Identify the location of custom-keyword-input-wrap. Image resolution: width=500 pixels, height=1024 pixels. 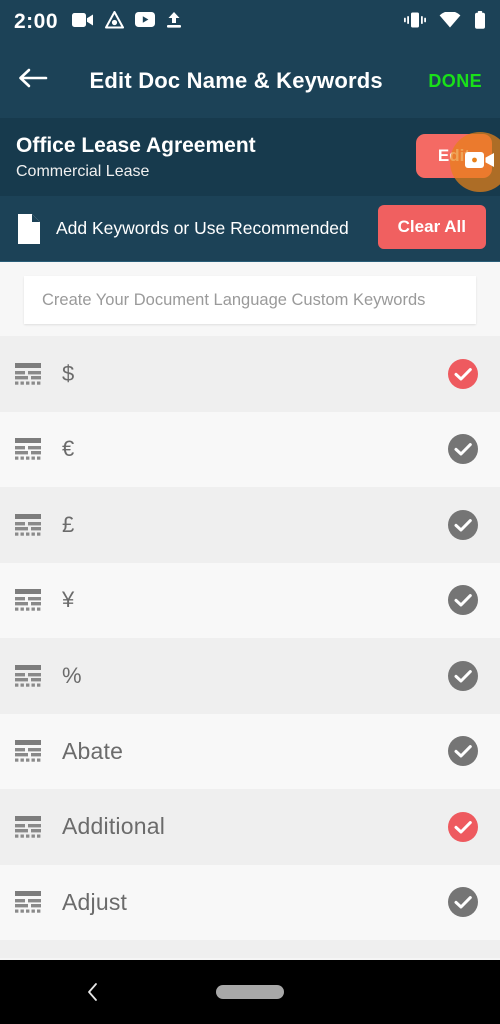
(250, 299).